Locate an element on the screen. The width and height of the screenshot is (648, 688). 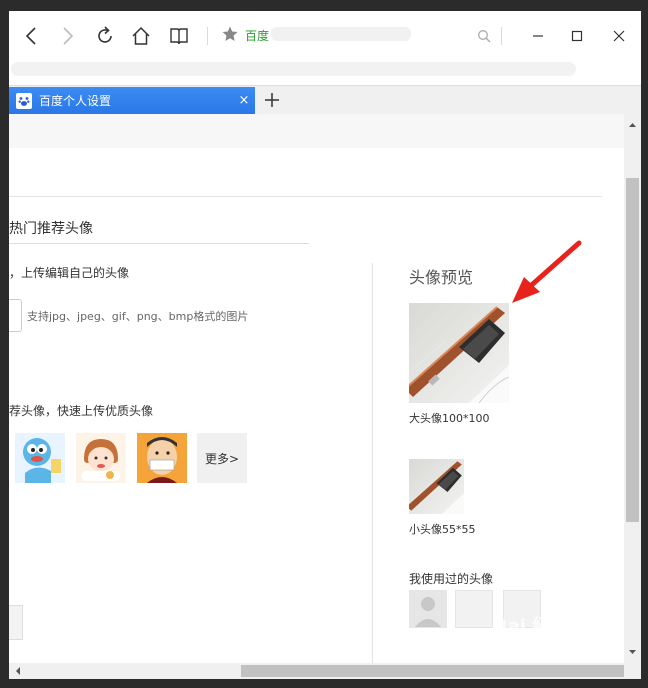
refresh-button is located at coordinates (105, 36).